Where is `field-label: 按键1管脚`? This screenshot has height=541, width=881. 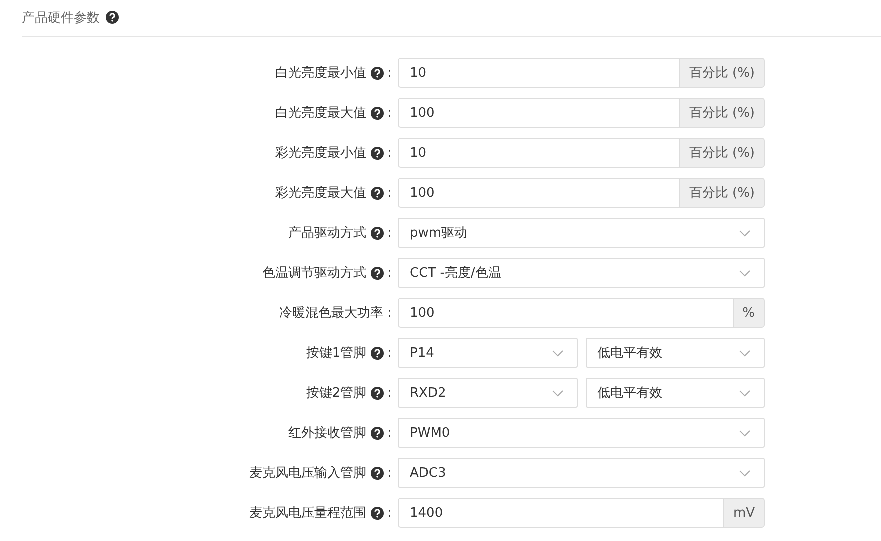
field-label: 按键1管脚 is located at coordinates (336, 353).